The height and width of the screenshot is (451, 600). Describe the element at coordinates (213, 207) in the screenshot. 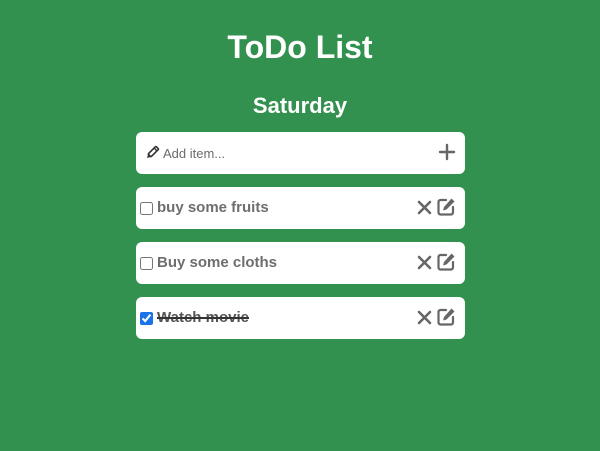

I see `todo-label: buy some fruits` at that location.